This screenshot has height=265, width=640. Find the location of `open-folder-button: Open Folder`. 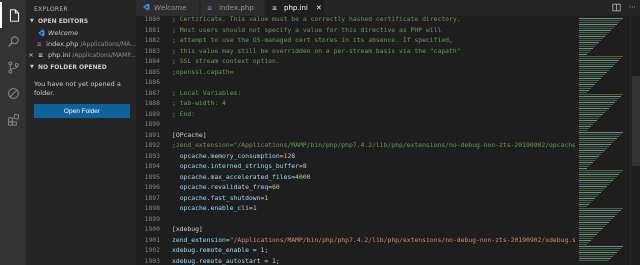

open-folder-button: Open Folder is located at coordinates (82, 111).